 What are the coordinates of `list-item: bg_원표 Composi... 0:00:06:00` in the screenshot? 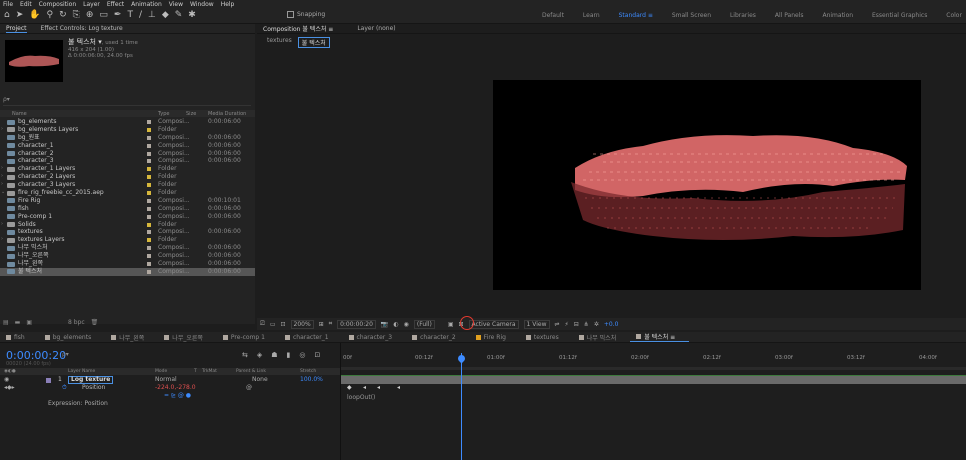 It's located at (127, 138).